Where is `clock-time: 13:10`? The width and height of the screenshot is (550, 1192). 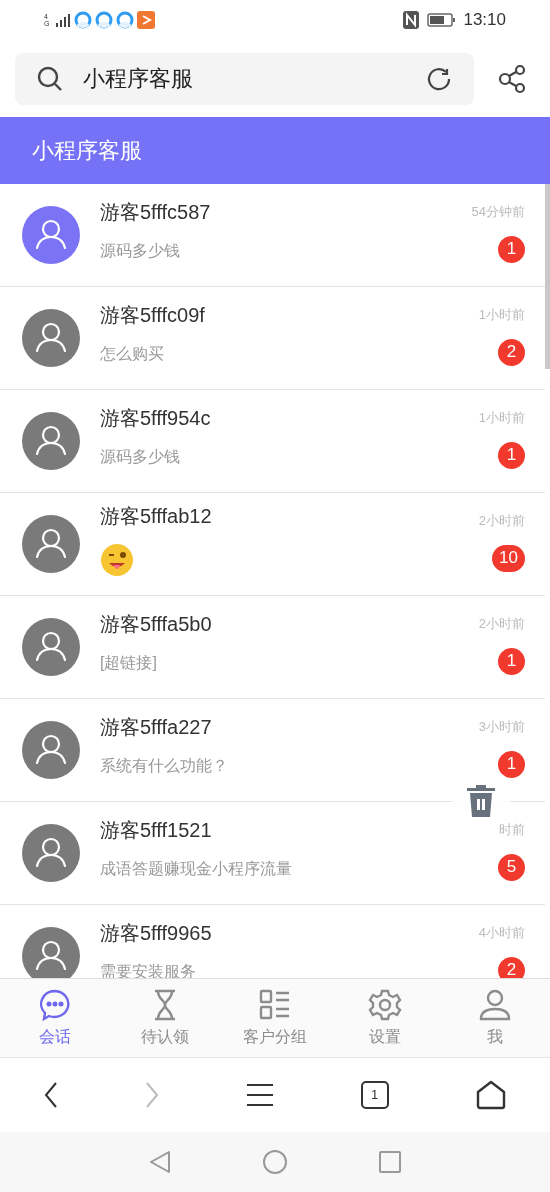
clock-time: 13:10 is located at coordinates (484, 20).